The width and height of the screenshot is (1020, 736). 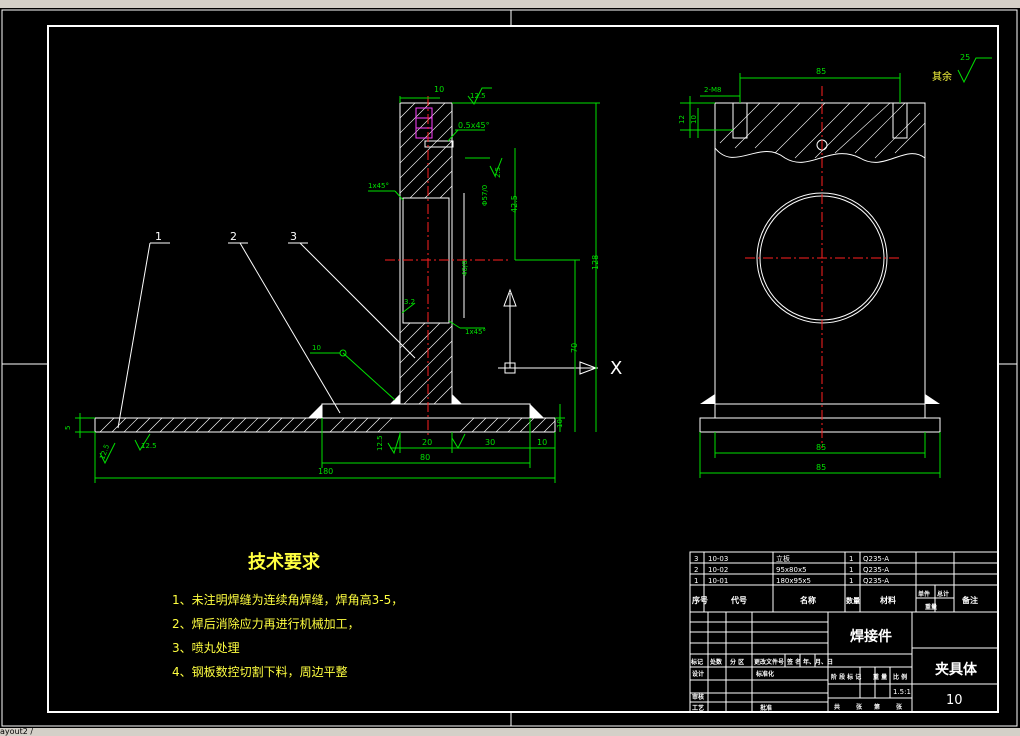 What do you see at coordinates (510, 4) in the screenshot?
I see `title-strip` at bounding box center [510, 4].